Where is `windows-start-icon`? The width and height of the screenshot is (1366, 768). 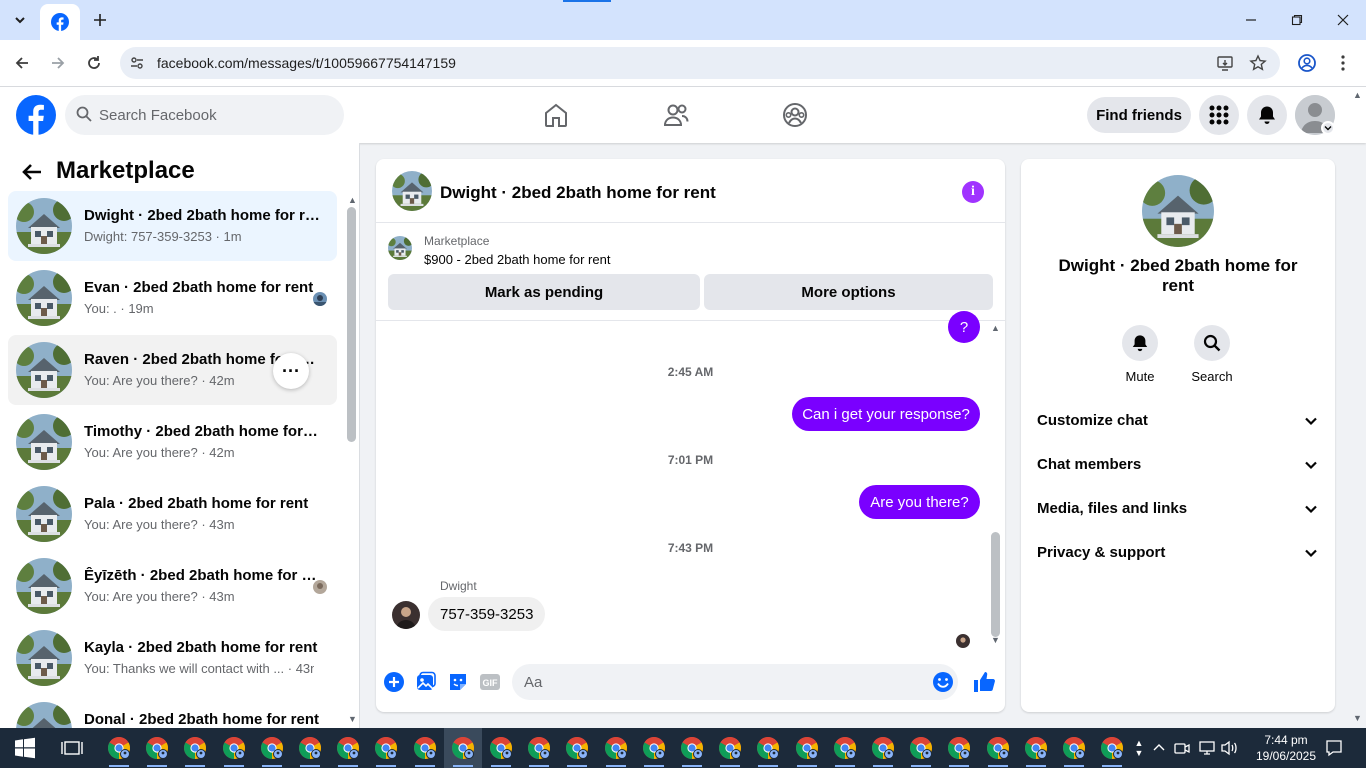
windows-start-icon is located at coordinates (25, 748).